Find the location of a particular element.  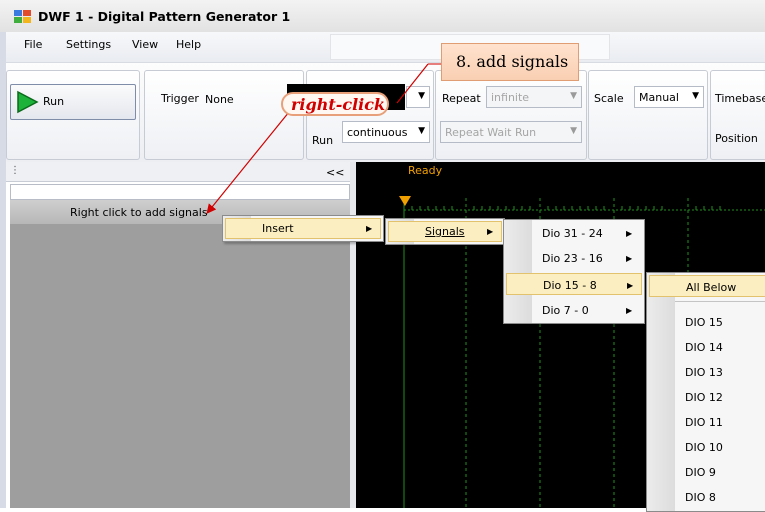

collapse-panel-button: << is located at coordinates (335, 172).